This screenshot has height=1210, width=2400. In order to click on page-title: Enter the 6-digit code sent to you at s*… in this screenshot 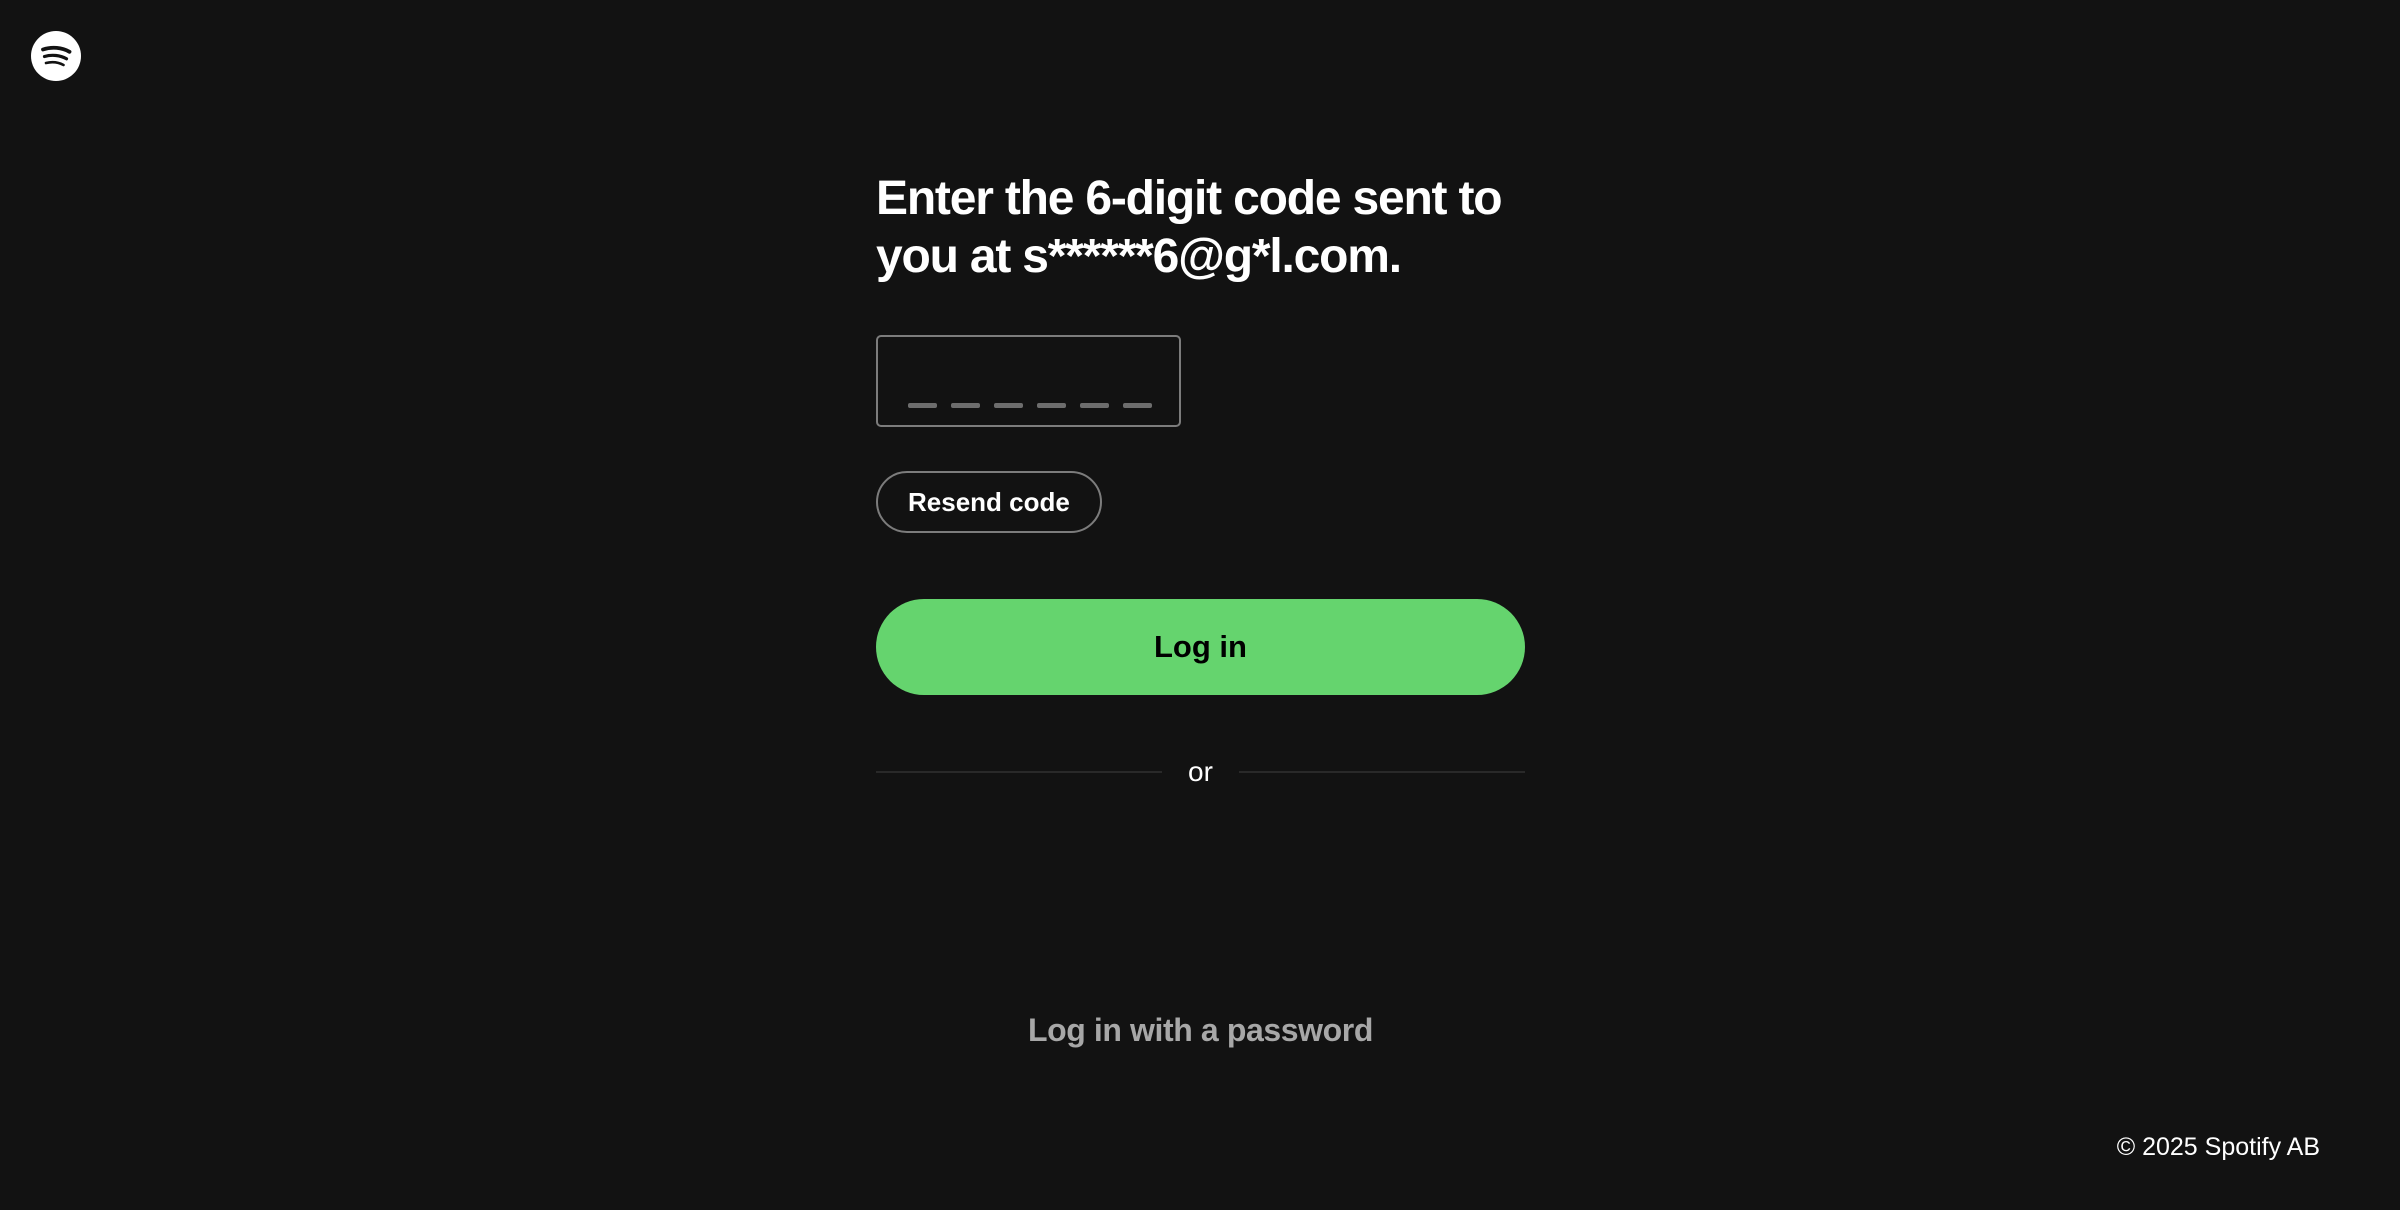, I will do `click(1189, 227)`.